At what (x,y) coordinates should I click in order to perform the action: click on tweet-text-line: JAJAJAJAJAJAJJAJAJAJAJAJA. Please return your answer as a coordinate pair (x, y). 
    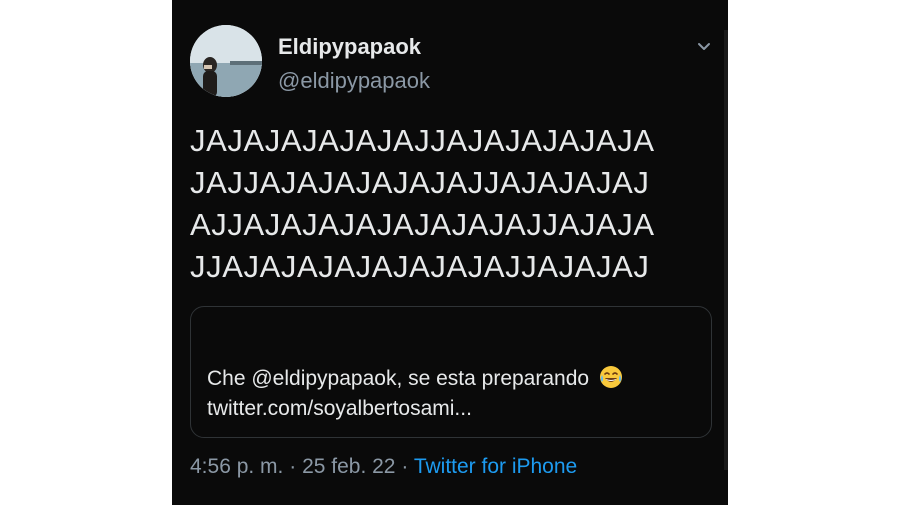
    Looking at the image, I should click on (422, 140).